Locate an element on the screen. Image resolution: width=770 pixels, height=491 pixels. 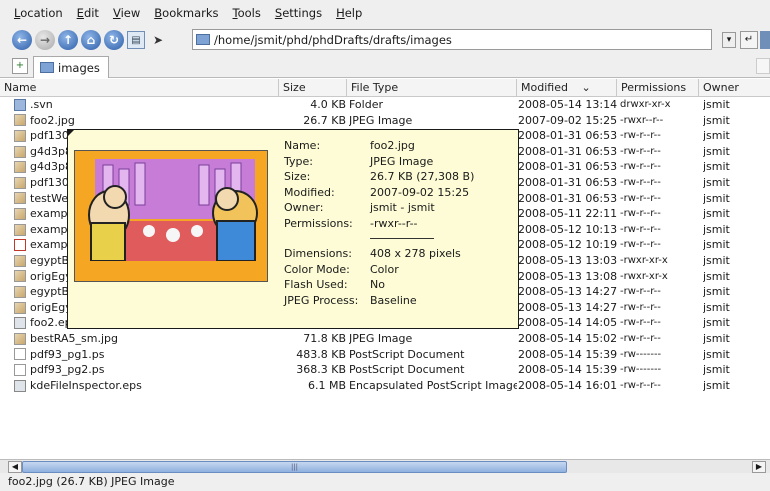
up-icon: ↑ is located at coordinates (68, 40).